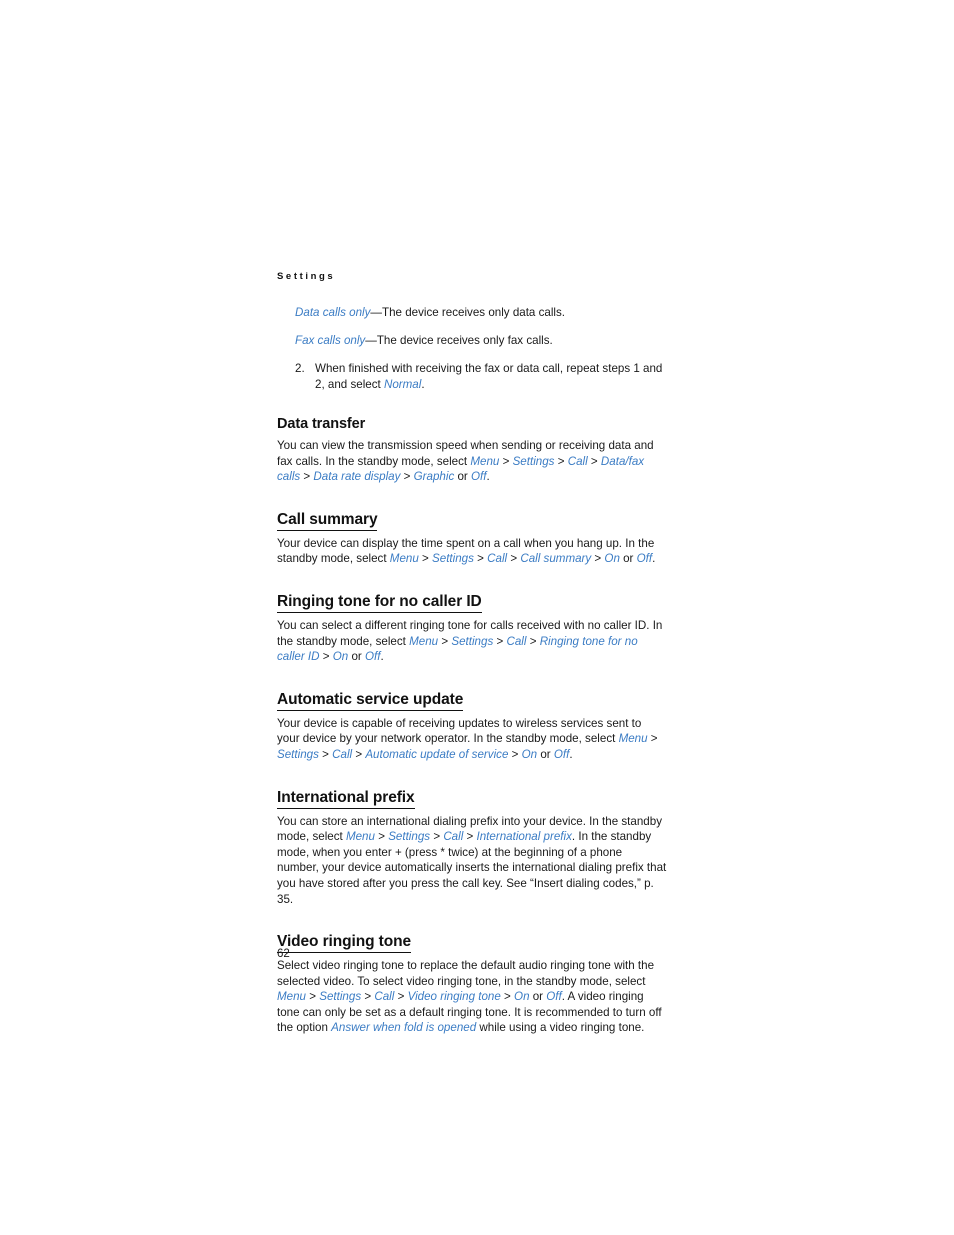  I want to click on definition-term: Data calls only, so click(333, 312).